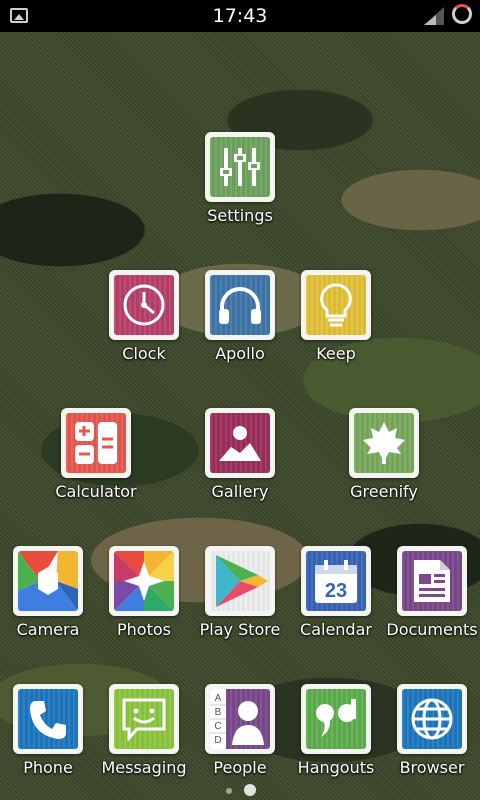 Image resolution: width=480 pixels, height=800 pixels. I want to click on calendar-icon: 23, so click(336, 581).